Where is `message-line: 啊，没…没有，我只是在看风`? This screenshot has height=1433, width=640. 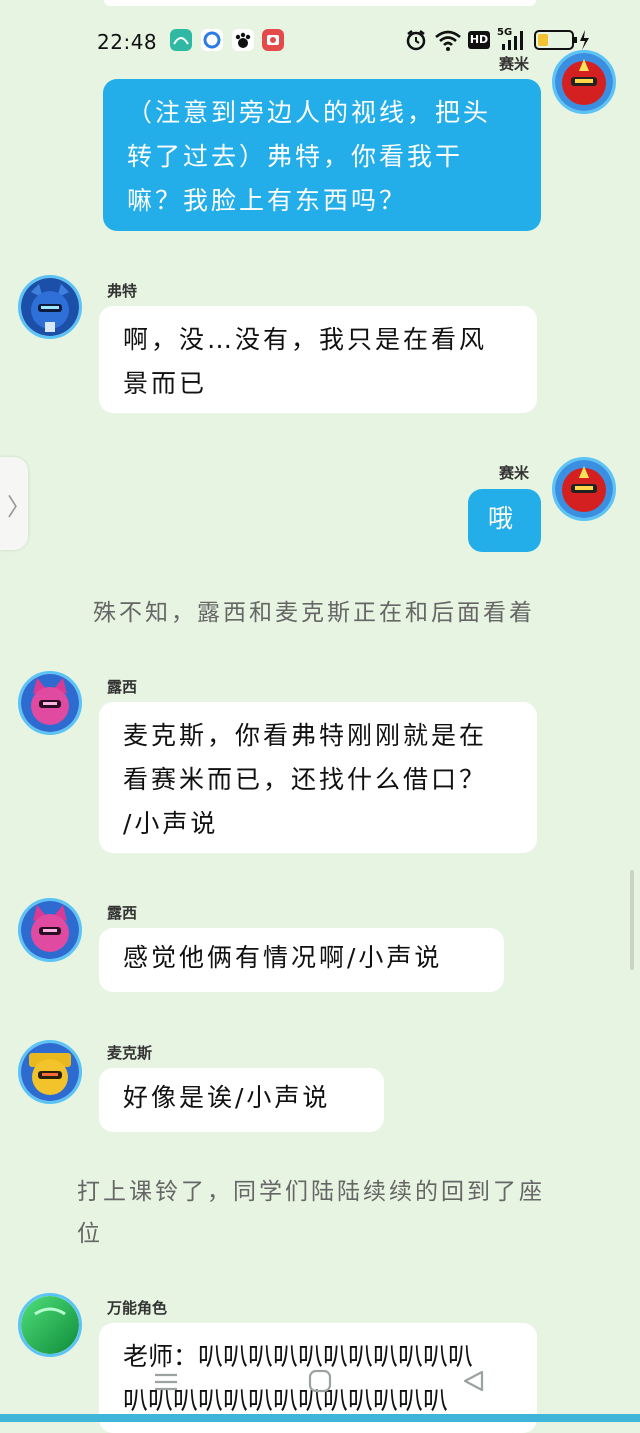
message-line: 啊，没…没有，我只是在看风 is located at coordinates (305, 339).